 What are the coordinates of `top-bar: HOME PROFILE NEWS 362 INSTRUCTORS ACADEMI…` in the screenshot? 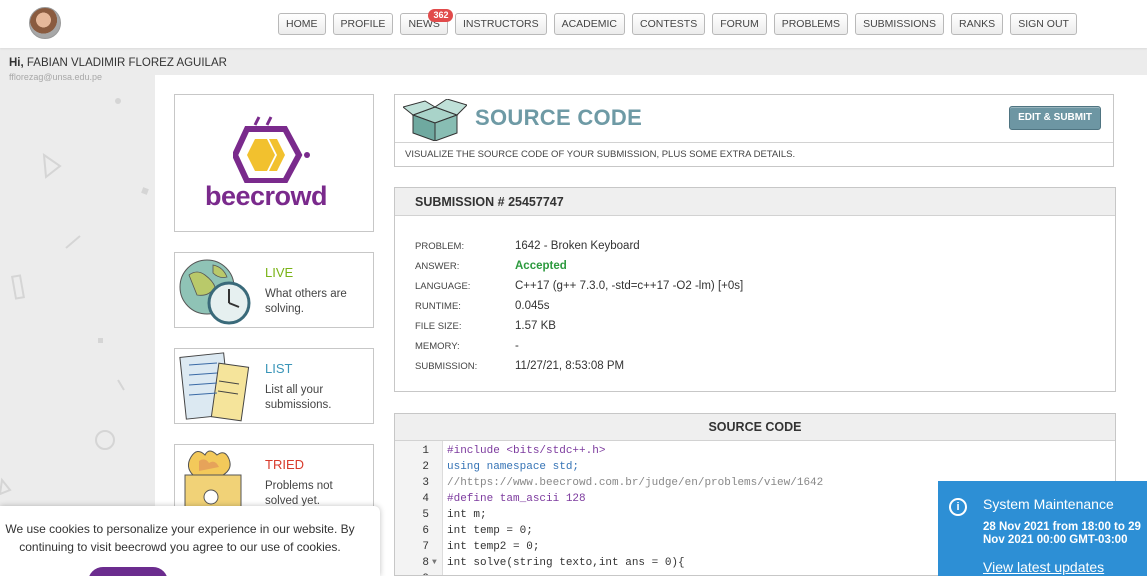 It's located at (573, 24).